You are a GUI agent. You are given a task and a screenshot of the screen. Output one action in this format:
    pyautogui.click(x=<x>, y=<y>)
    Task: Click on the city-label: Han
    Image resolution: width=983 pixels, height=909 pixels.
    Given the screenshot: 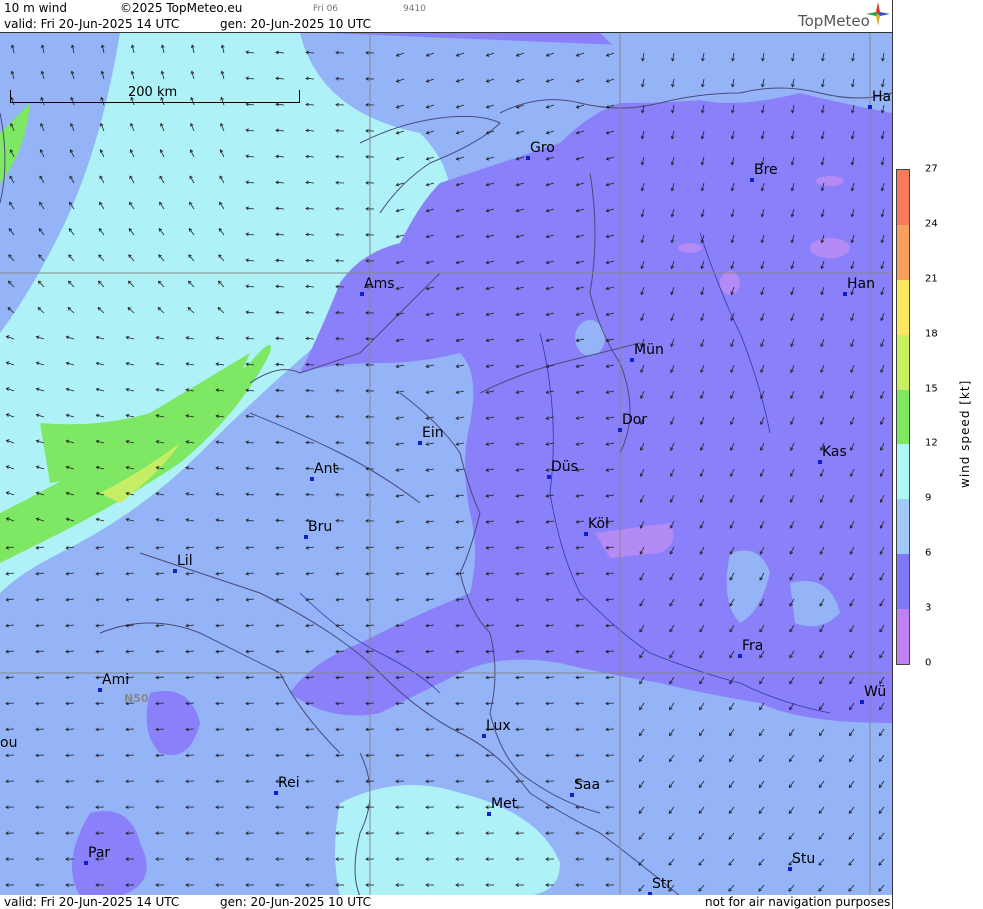 What is the action you would take?
    pyautogui.click(x=861, y=284)
    